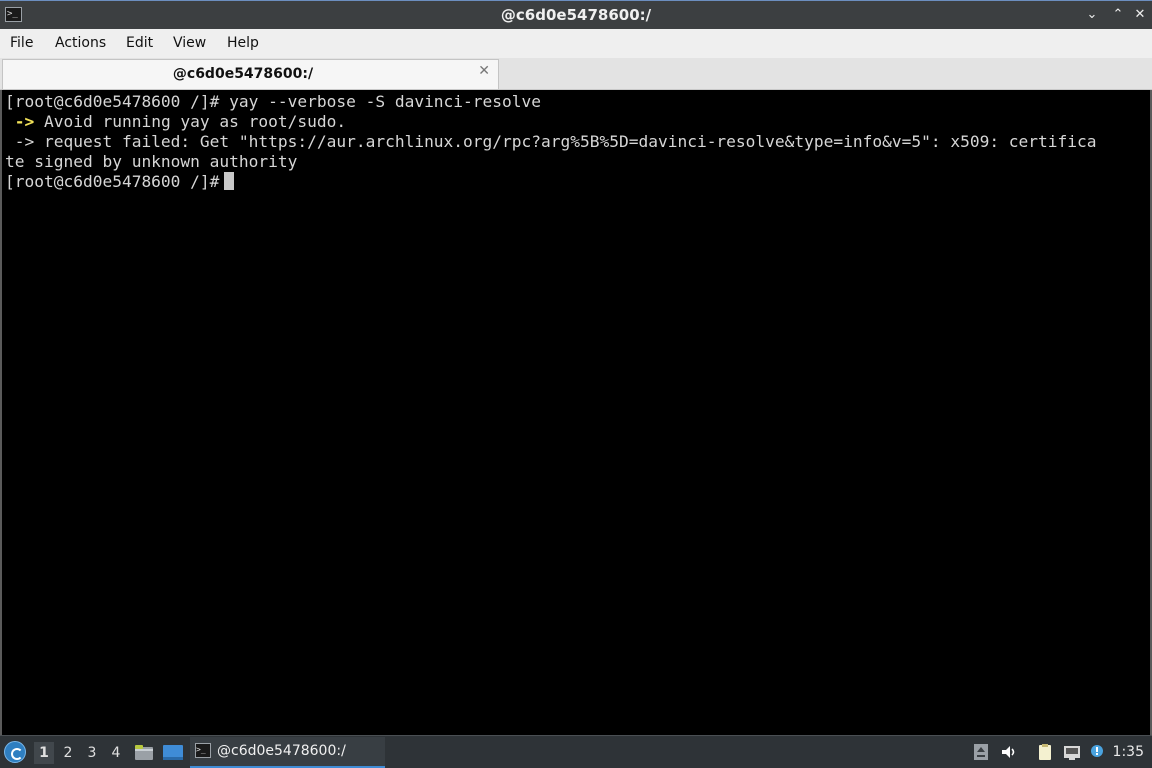 The image size is (1152, 768). What do you see at coordinates (981, 752) in the screenshot?
I see `upload-icon` at bounding box center [981, 752].